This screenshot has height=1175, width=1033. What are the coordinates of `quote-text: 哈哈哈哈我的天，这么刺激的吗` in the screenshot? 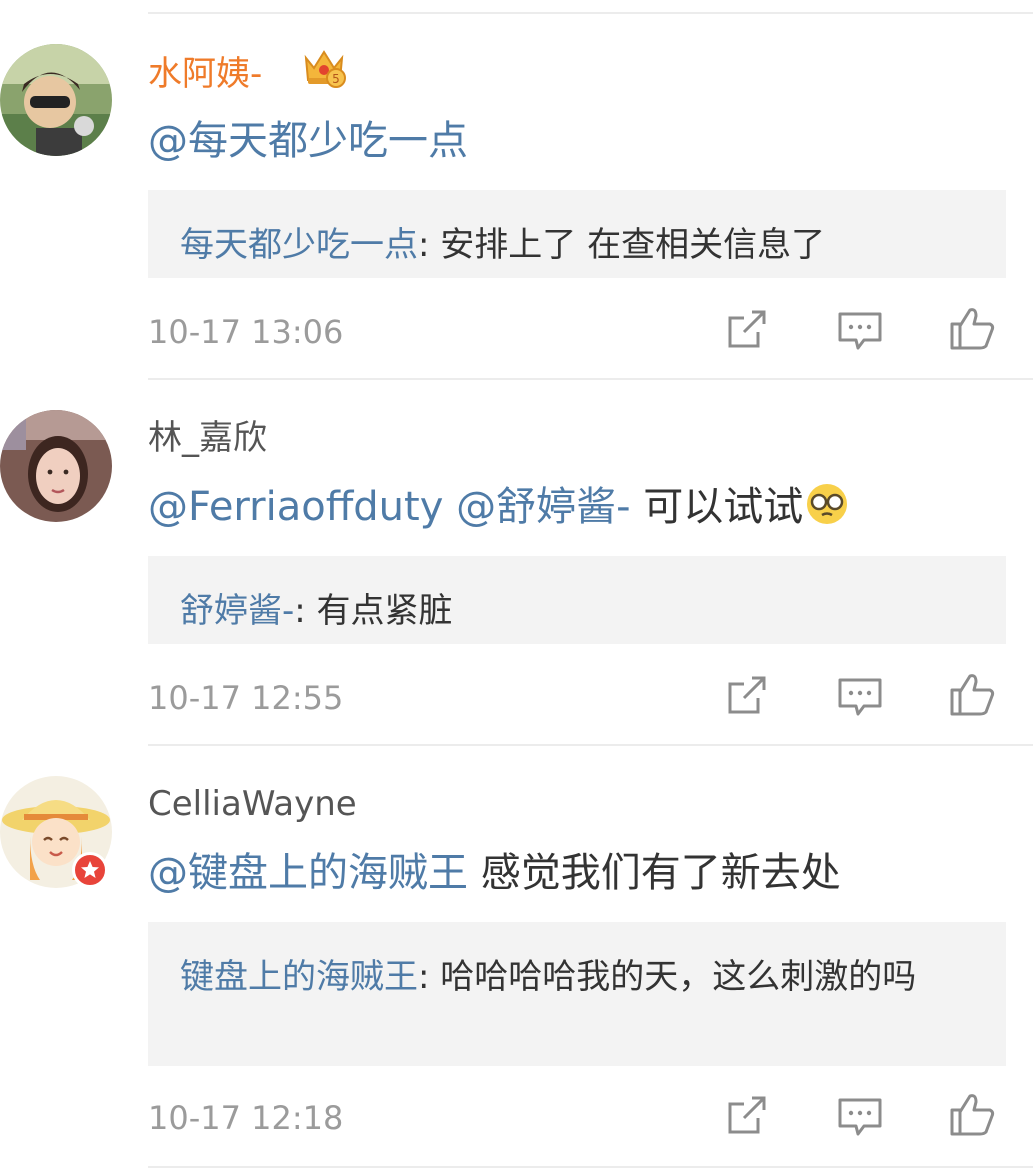 It's located at (678, 977).